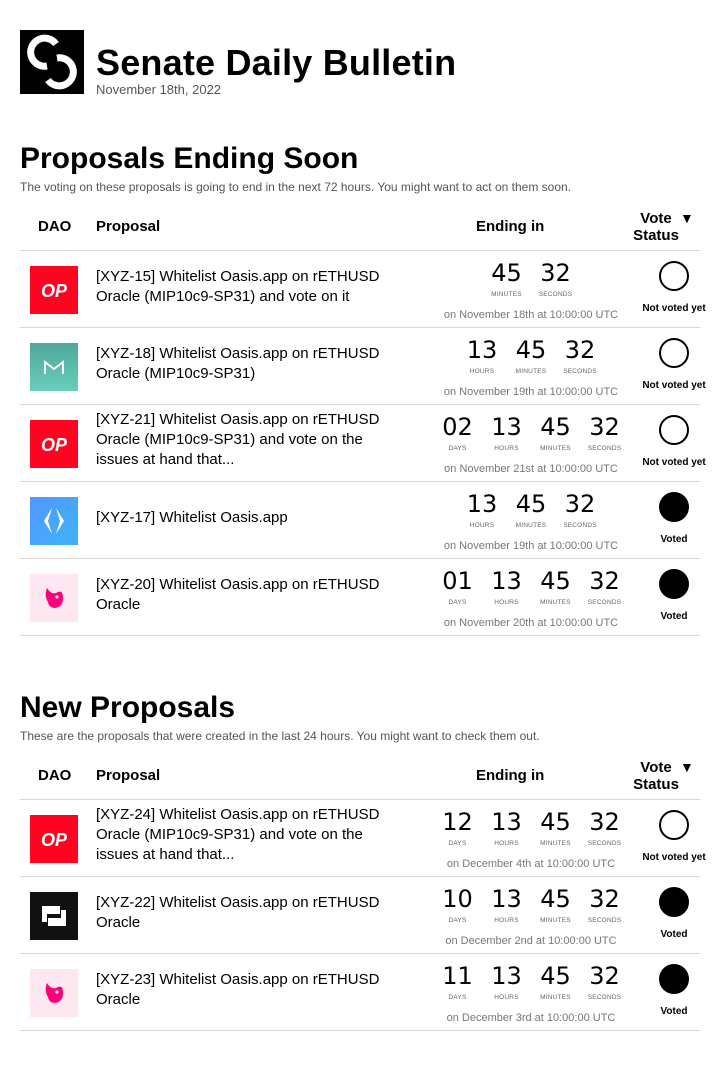  Describe the element at coordinates (54, 367) in the screenshot. I see `maker-logo-icon` at that location.